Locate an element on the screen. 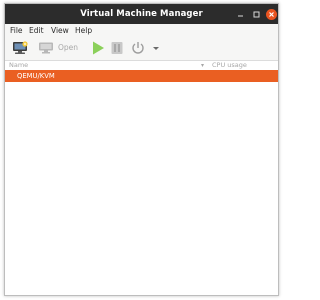 Image resolution: width=320 pixels, height=300 pixels. maximize-icon is located at coordinates (256, 14).